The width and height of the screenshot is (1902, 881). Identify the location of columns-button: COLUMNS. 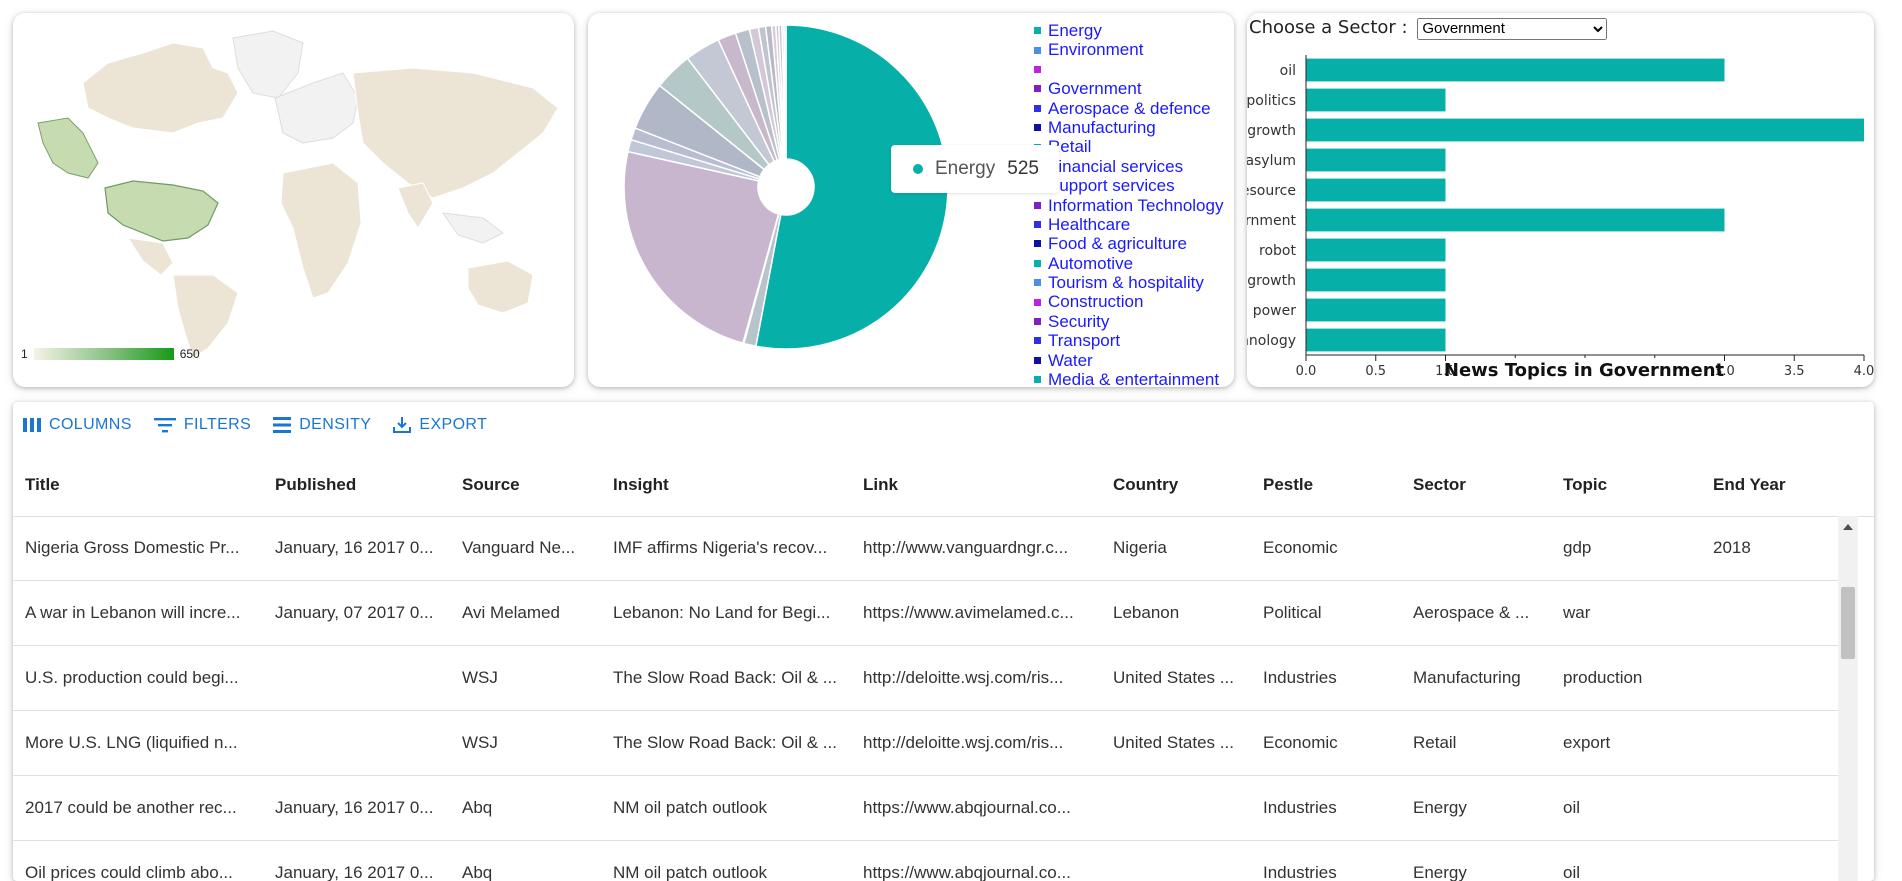
(77, 425).